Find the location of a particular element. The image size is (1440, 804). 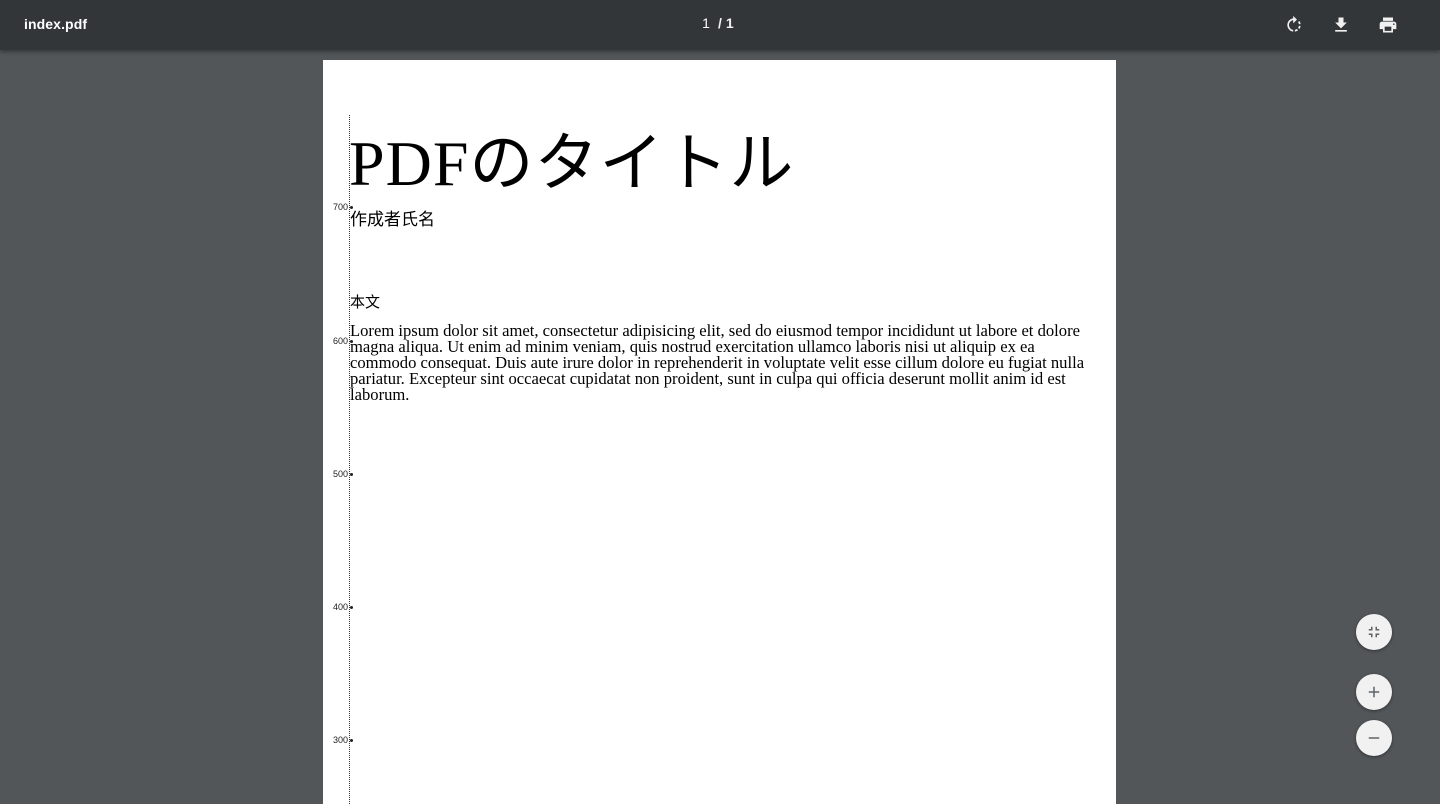

zoom-out-button is located at coordinates (1374, 738).